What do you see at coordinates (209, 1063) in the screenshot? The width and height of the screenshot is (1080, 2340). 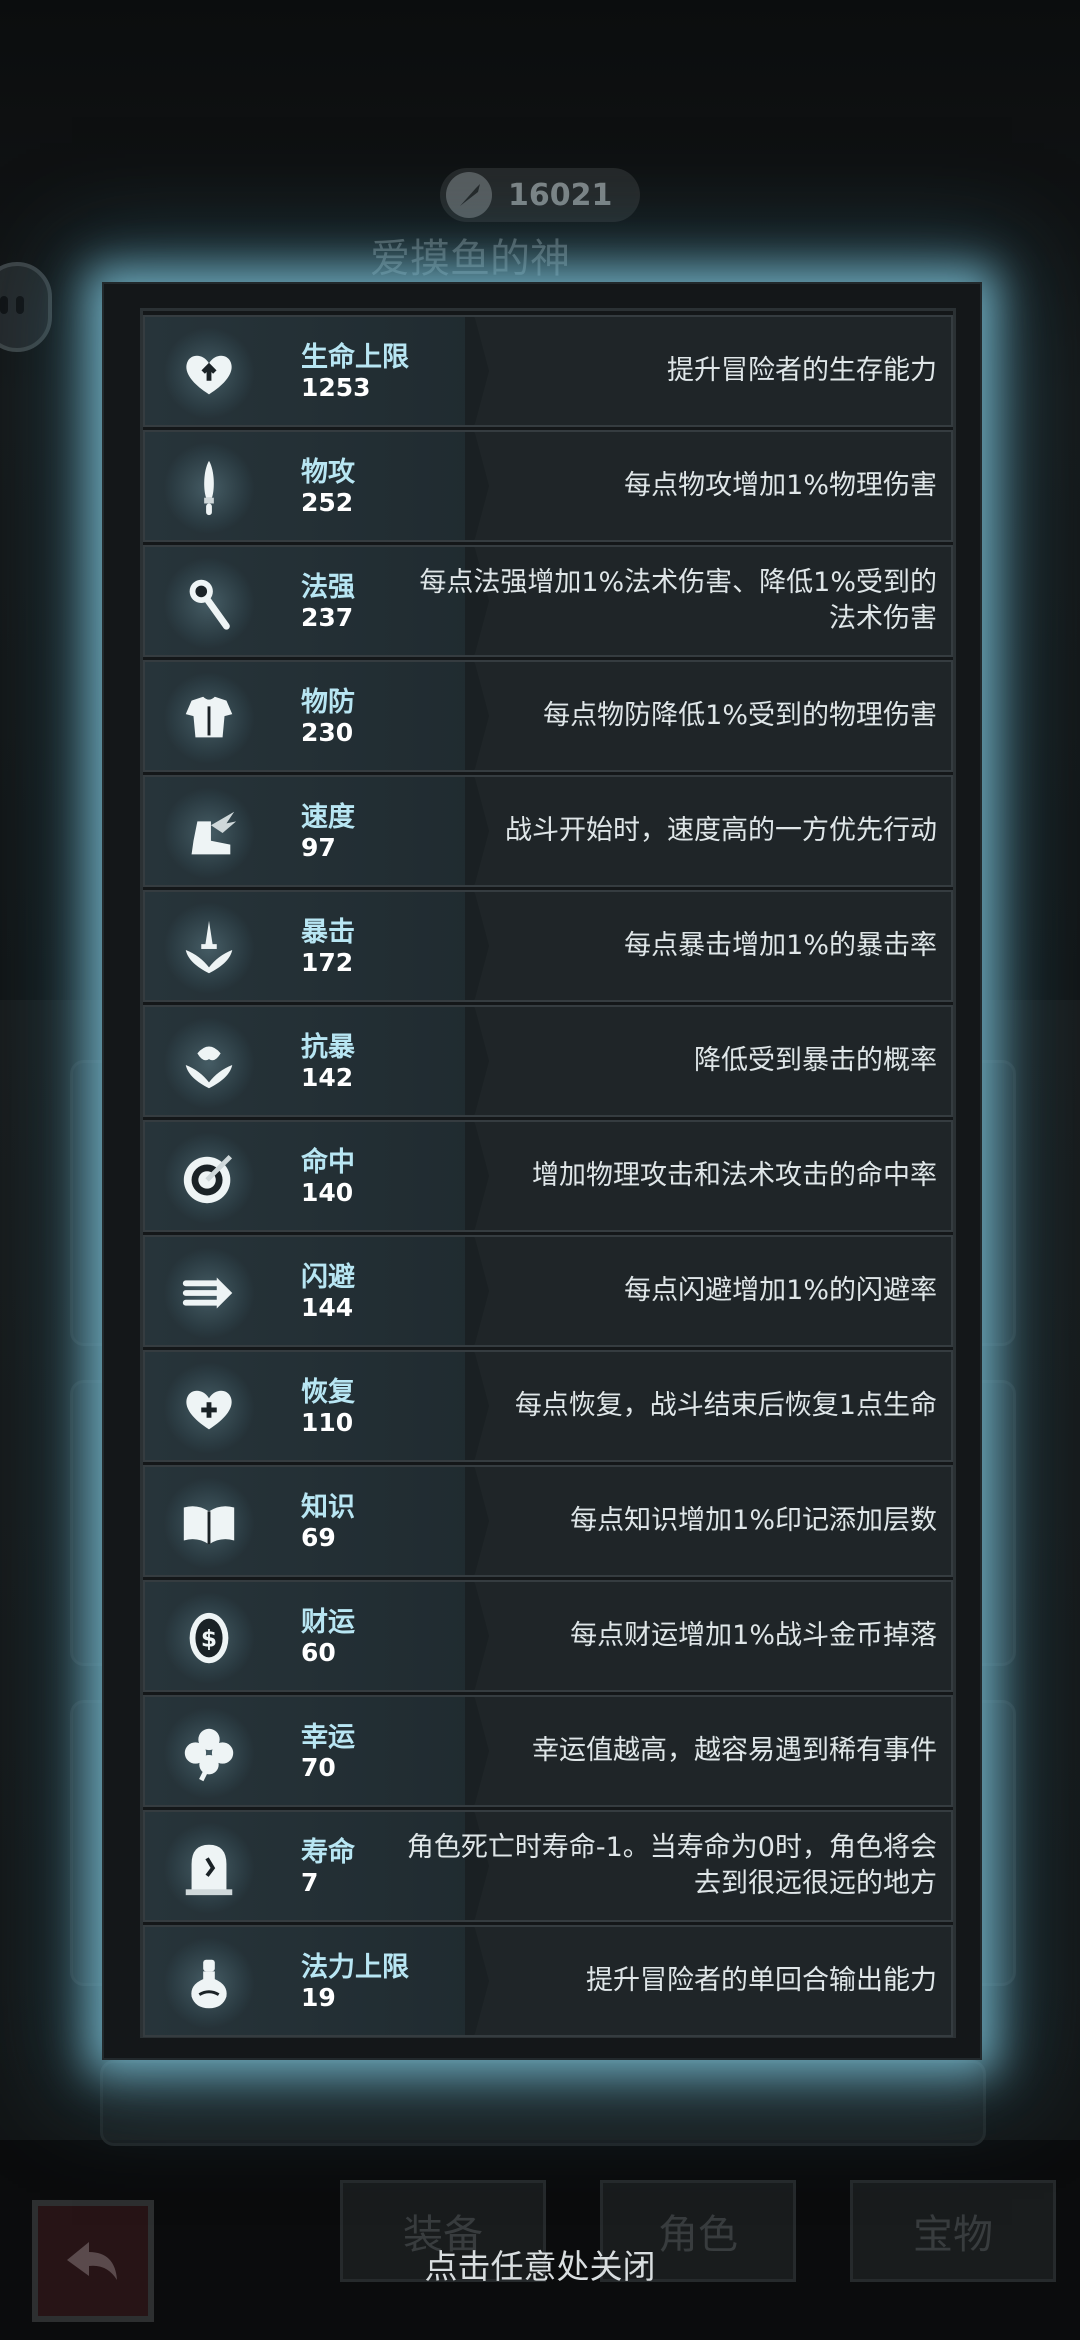 I see `crit-resist-icon` at bounding box center [209, 1063].